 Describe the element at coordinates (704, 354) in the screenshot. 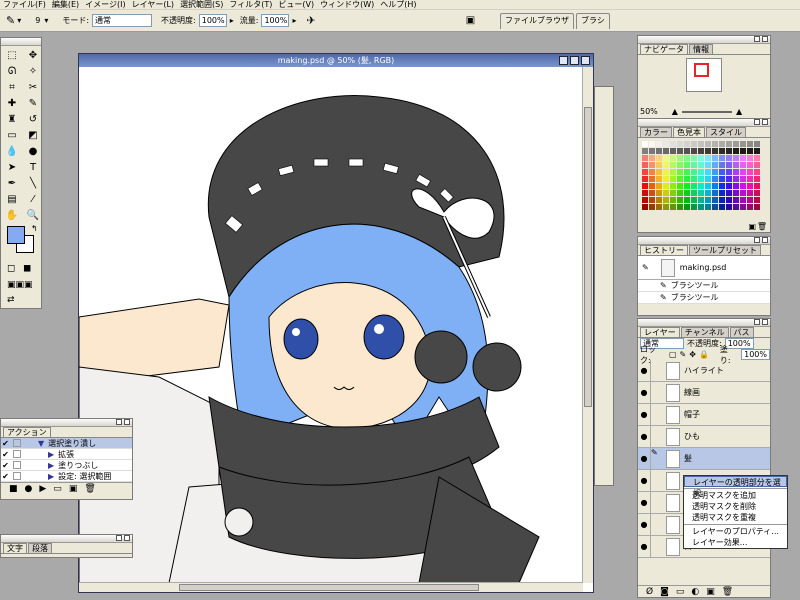

I see `lock-all-icon: 🔒` at that location.